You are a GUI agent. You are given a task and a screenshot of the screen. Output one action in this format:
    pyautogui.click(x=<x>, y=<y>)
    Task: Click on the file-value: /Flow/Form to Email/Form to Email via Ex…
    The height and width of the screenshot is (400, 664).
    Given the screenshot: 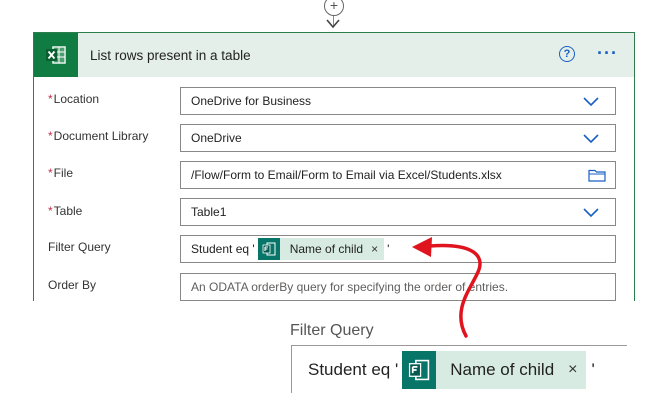 What is the action you would take?
    pyautogui.click(x=346, y=175)
    